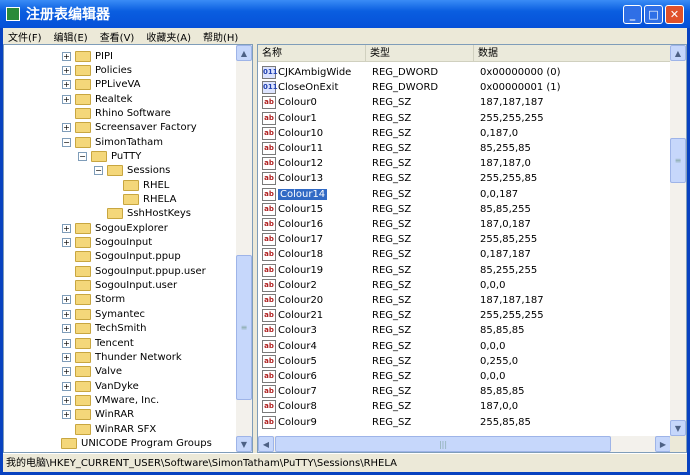  Describe the element at coordinates (92, 372) in the screenshot. I see `tree-item: + Valve` at that location.